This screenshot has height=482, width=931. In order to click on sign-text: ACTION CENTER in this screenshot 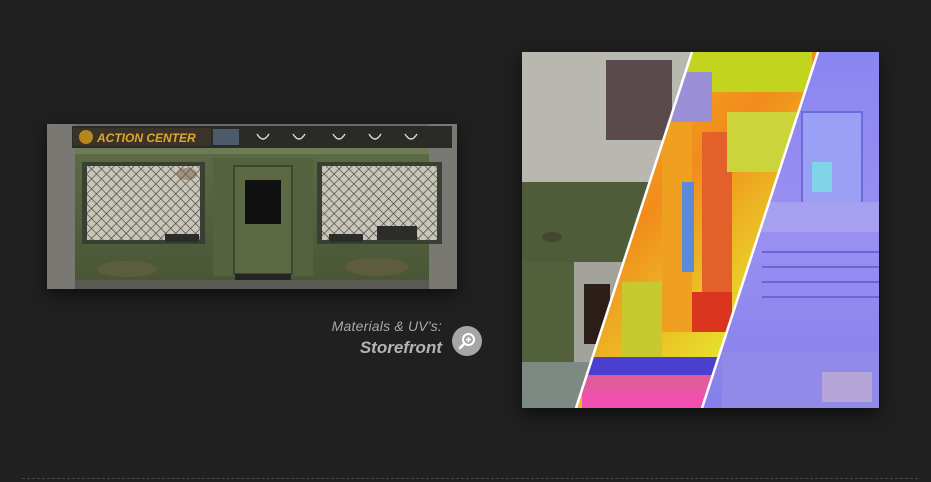, I will do `click(146, 138)`.